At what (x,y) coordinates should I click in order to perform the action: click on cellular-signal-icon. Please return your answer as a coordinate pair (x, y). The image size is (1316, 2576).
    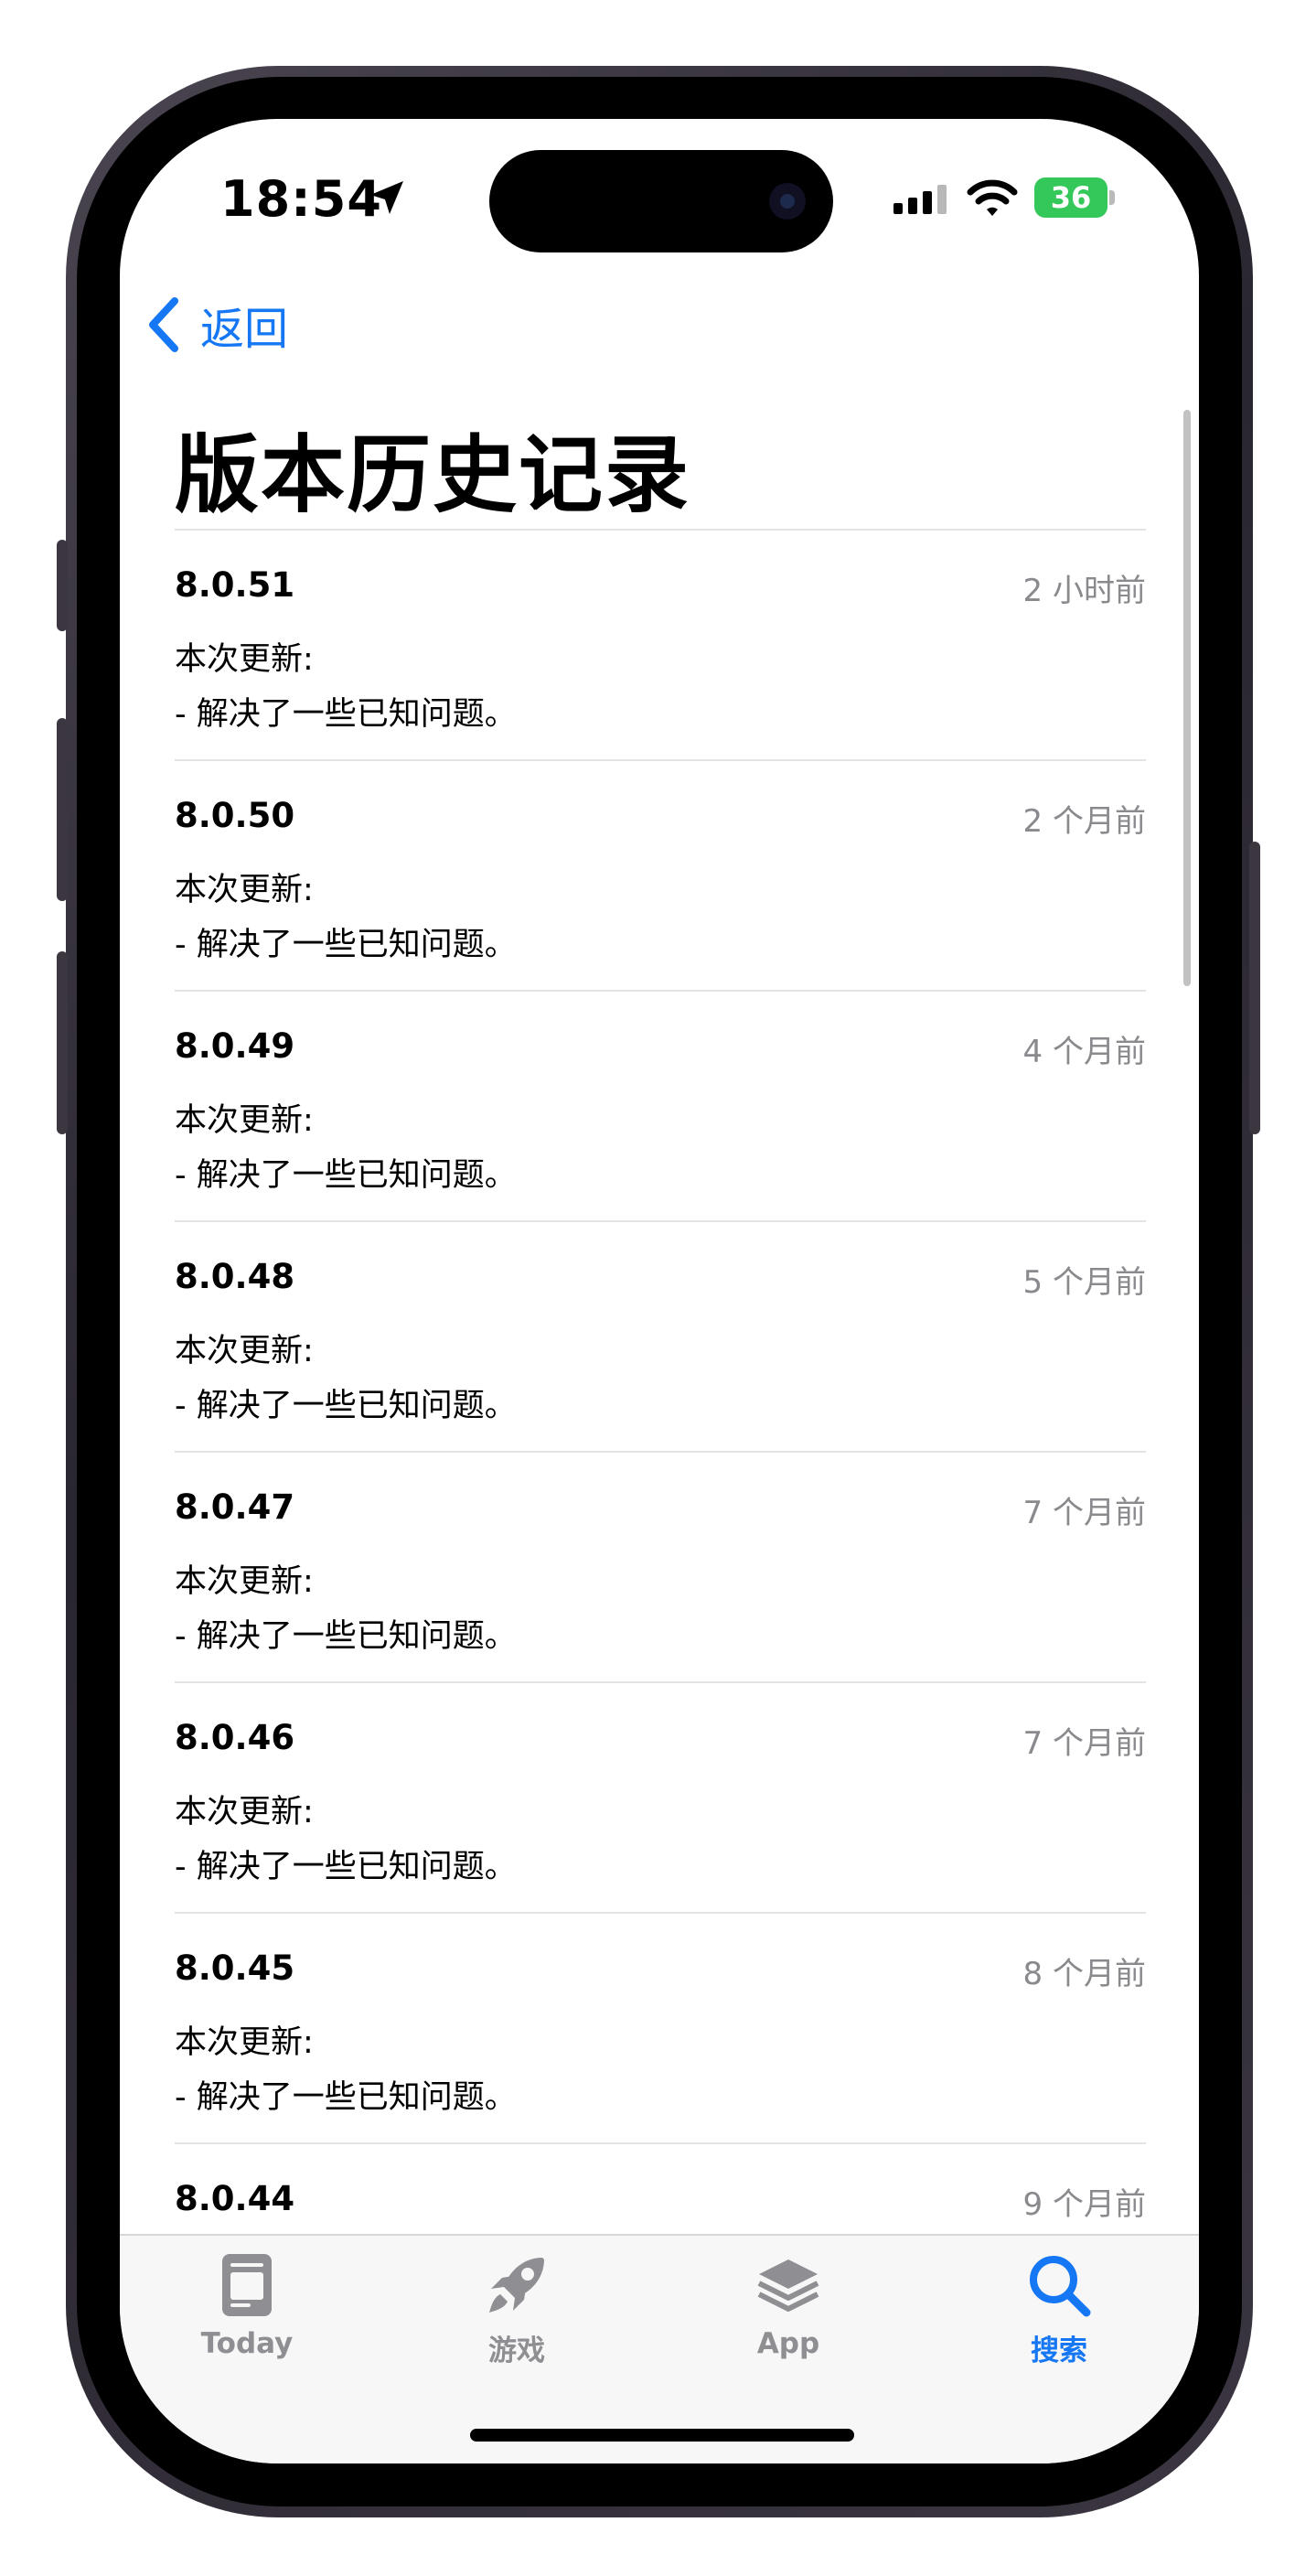
    Looking at the image, I should click on (920, 200).